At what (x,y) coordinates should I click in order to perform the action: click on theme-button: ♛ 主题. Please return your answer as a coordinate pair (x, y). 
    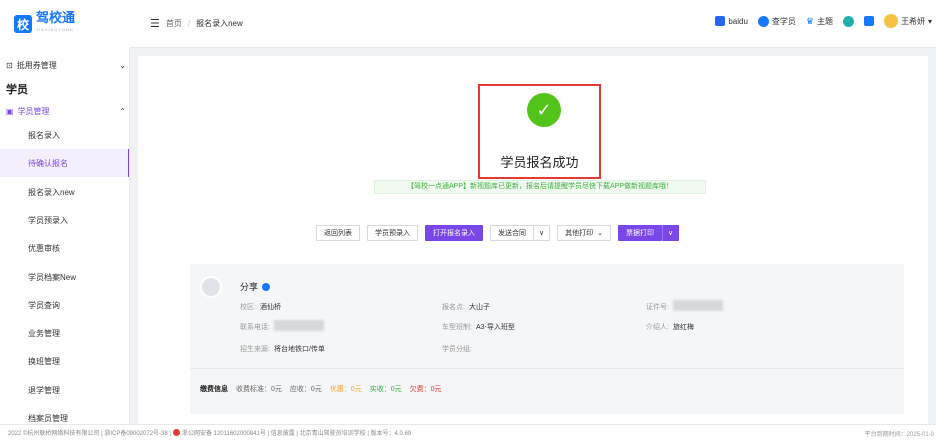
    Looking at the image, I should click on (819, 21).